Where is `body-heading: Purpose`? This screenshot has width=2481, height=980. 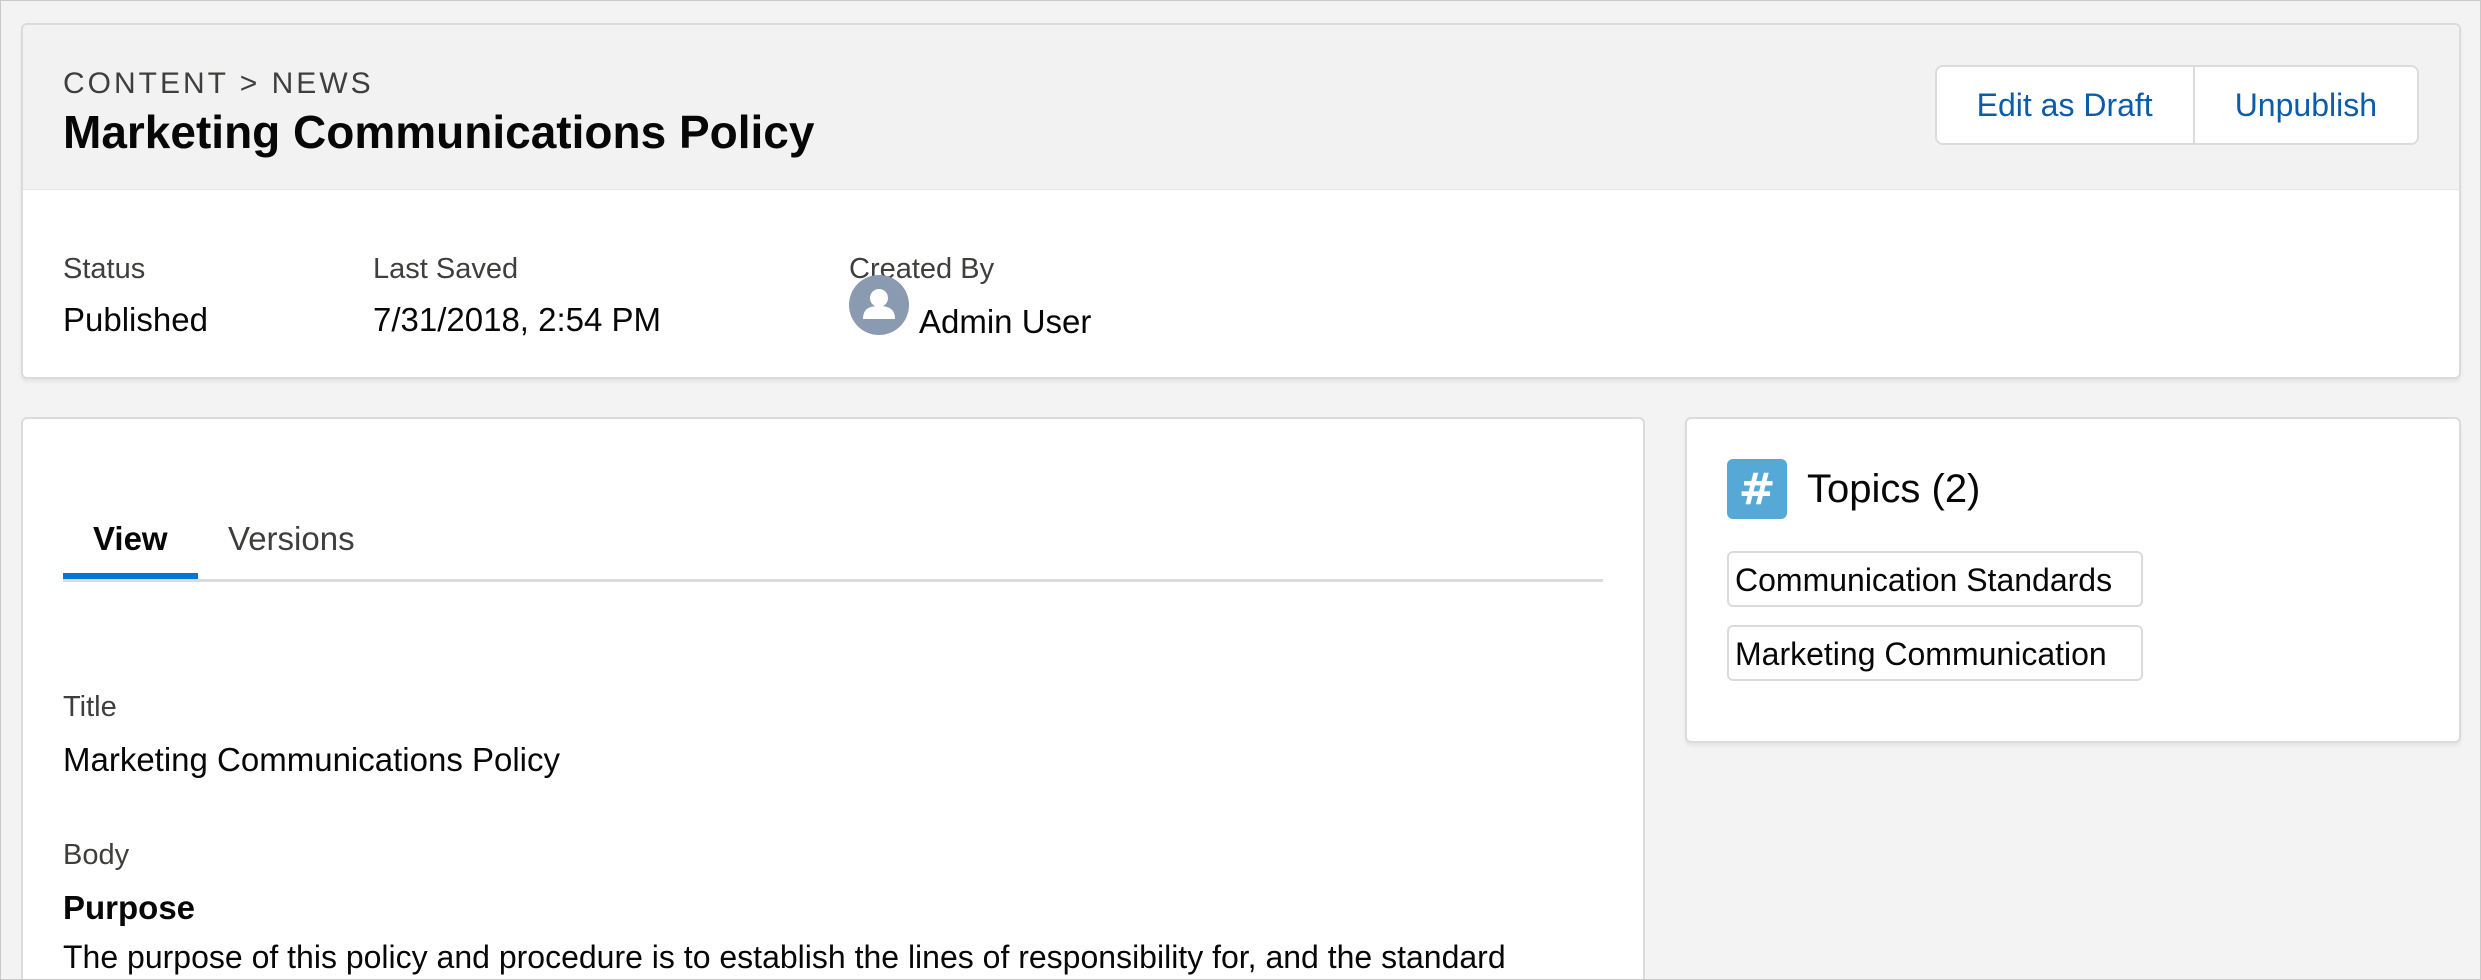 body-heading: Purpose is located at coordinates (129, 907).